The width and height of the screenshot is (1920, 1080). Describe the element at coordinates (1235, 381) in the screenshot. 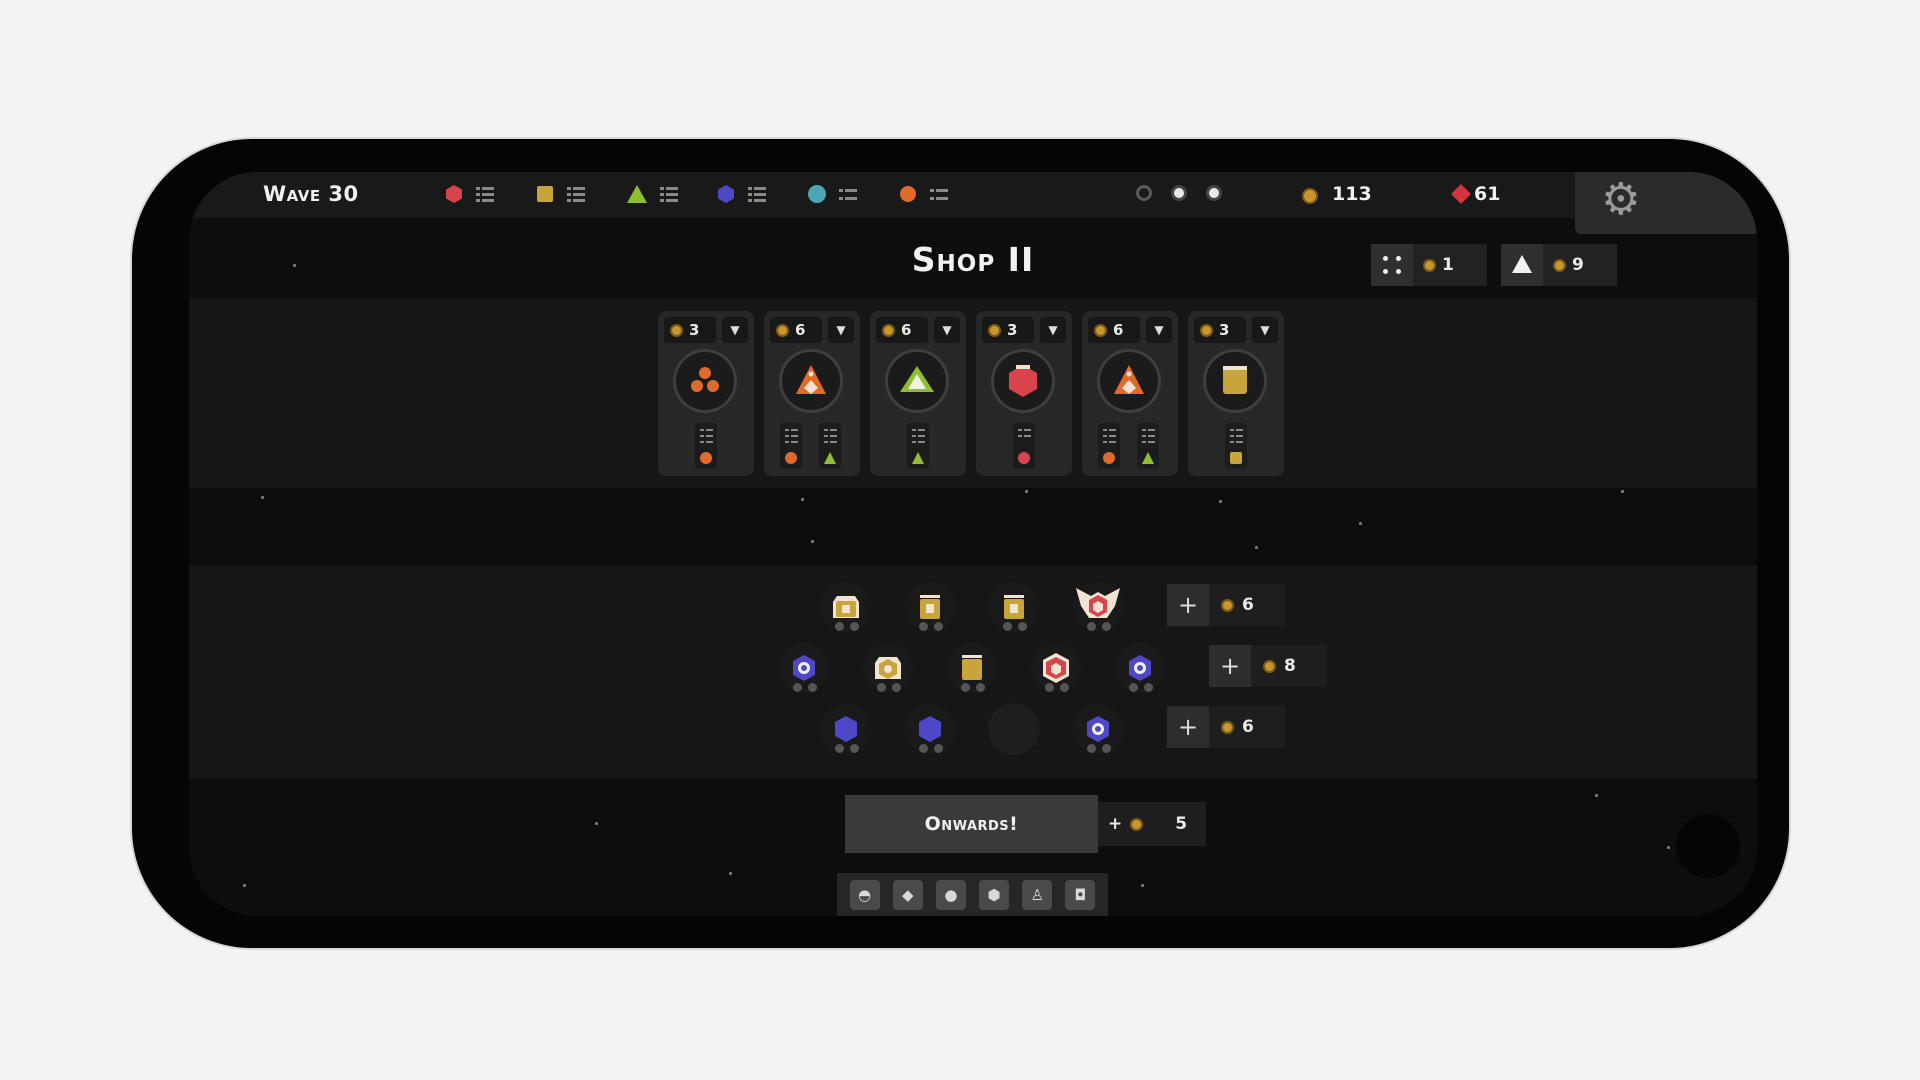

I see `unit-yellow-square` at that location.